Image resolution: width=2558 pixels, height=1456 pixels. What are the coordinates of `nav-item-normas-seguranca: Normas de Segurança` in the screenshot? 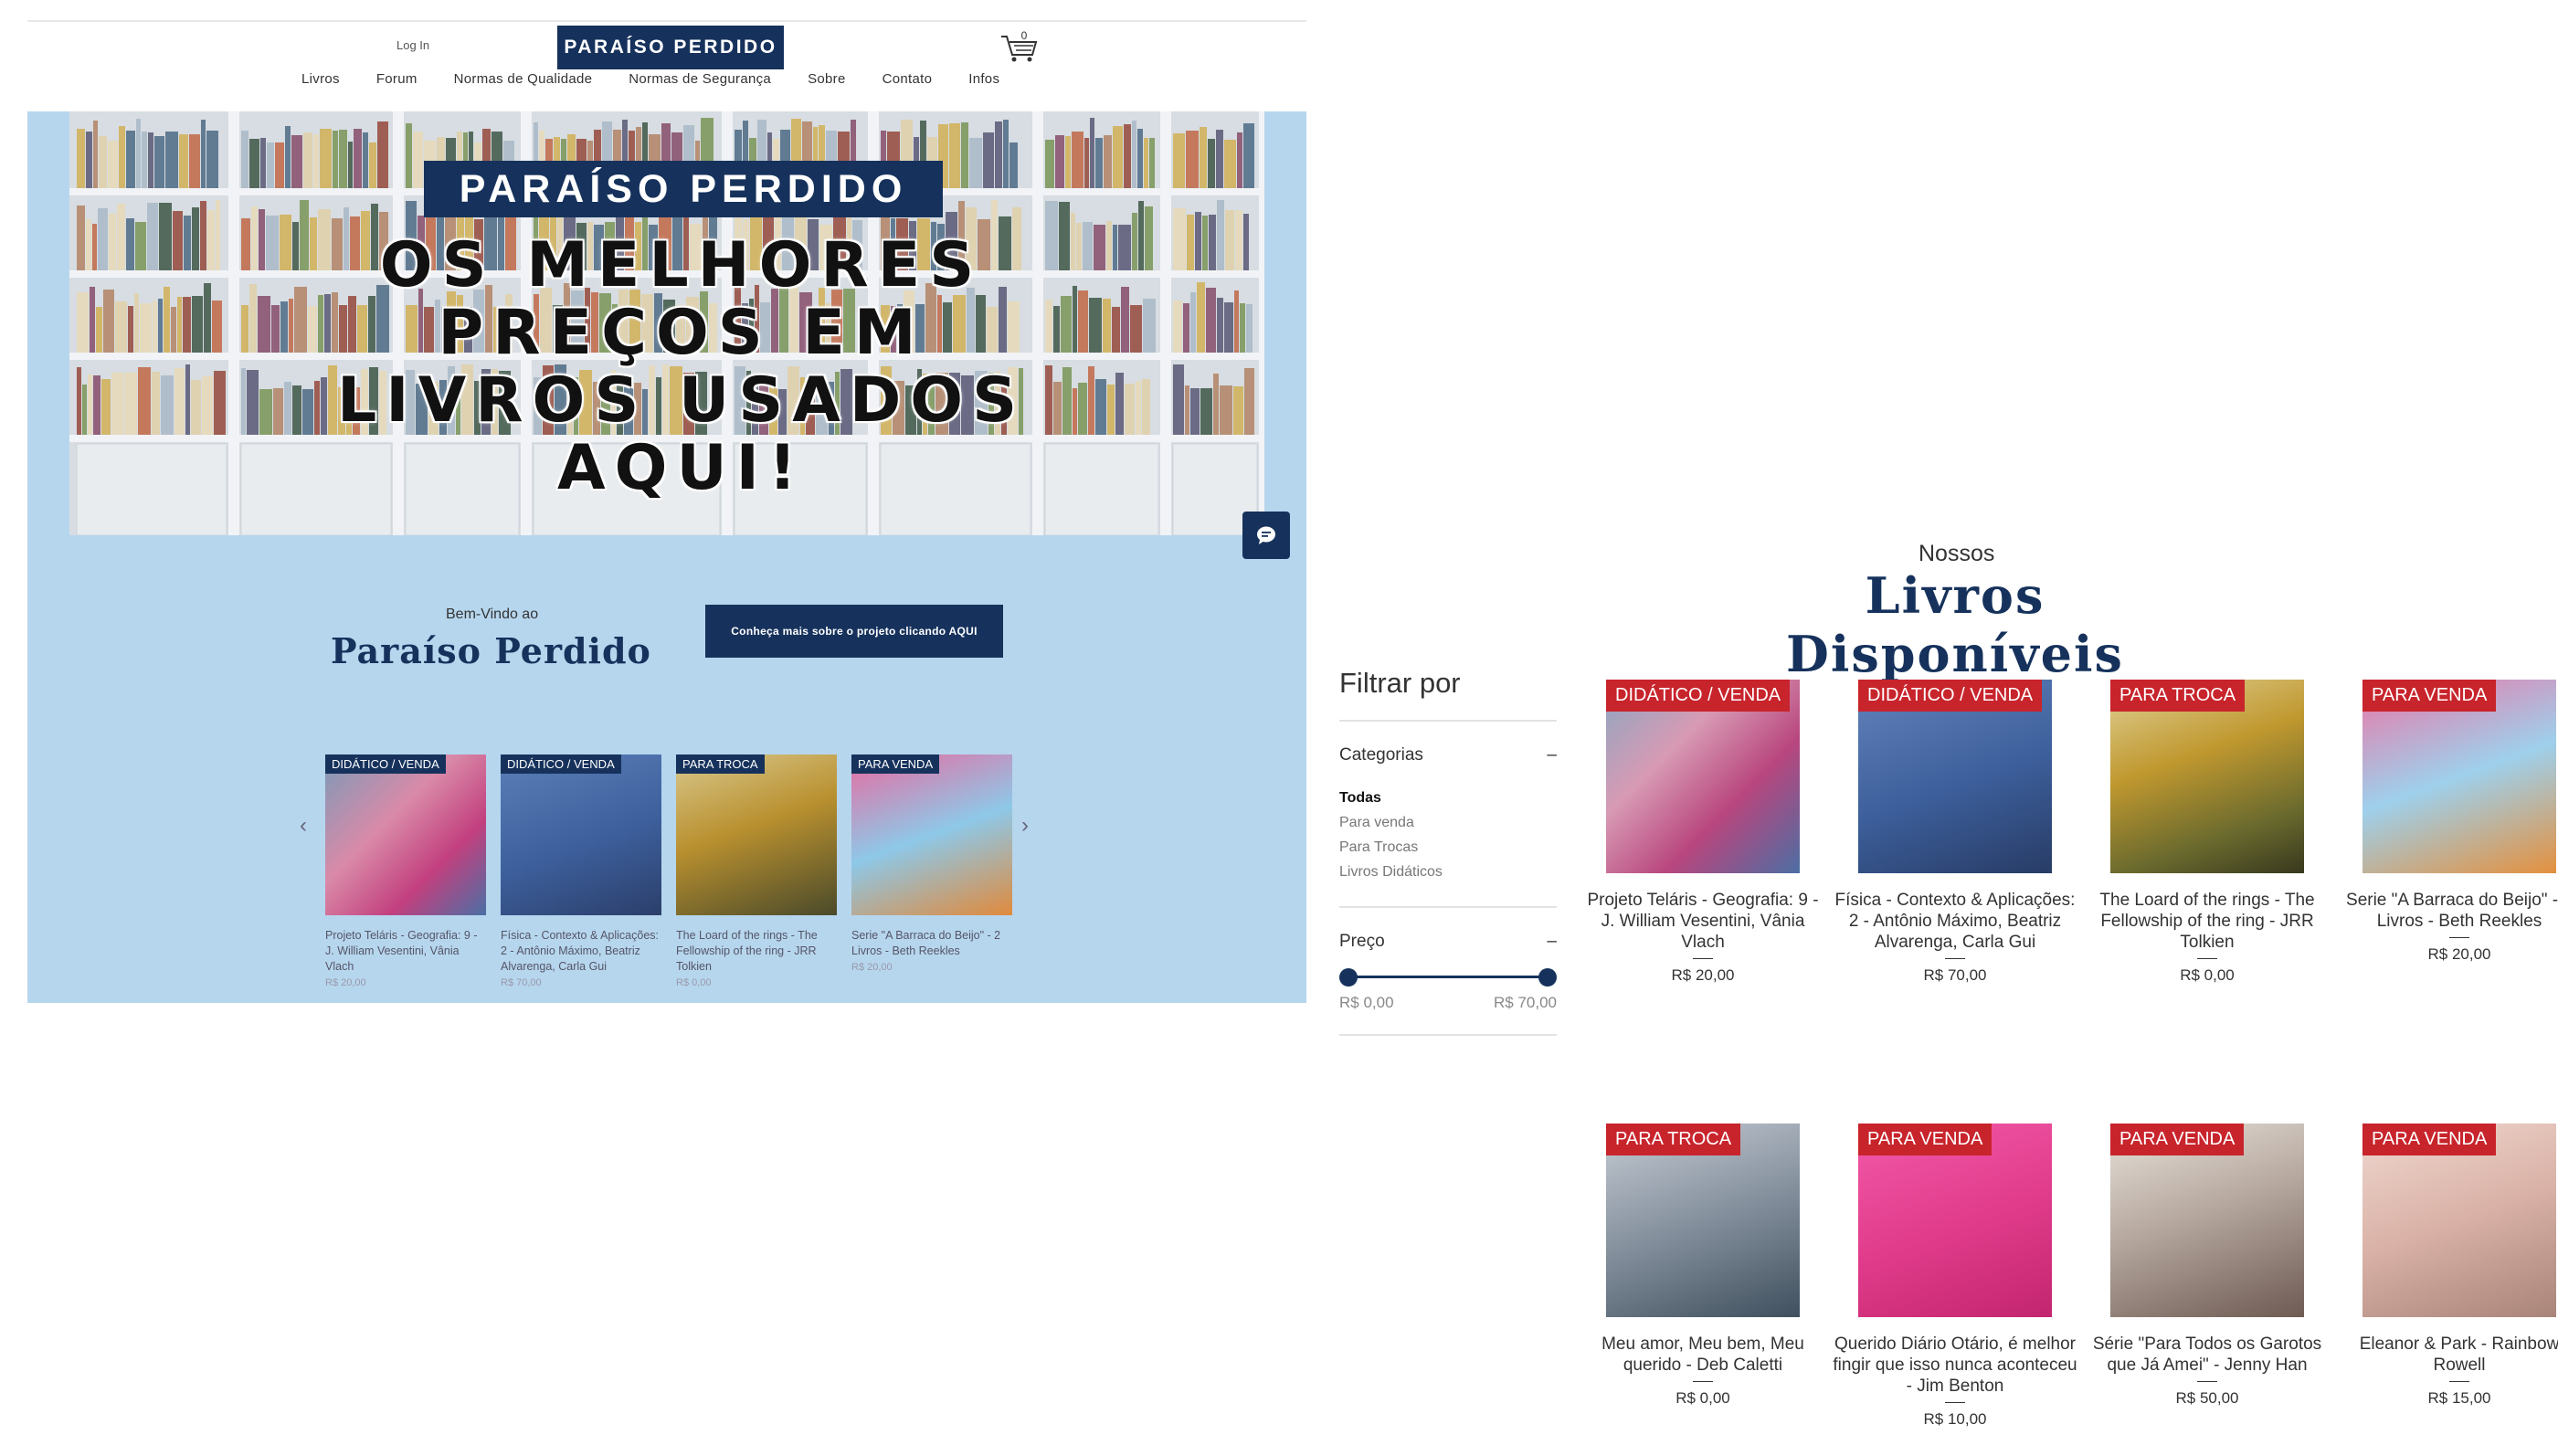 It's located at (700, 85).